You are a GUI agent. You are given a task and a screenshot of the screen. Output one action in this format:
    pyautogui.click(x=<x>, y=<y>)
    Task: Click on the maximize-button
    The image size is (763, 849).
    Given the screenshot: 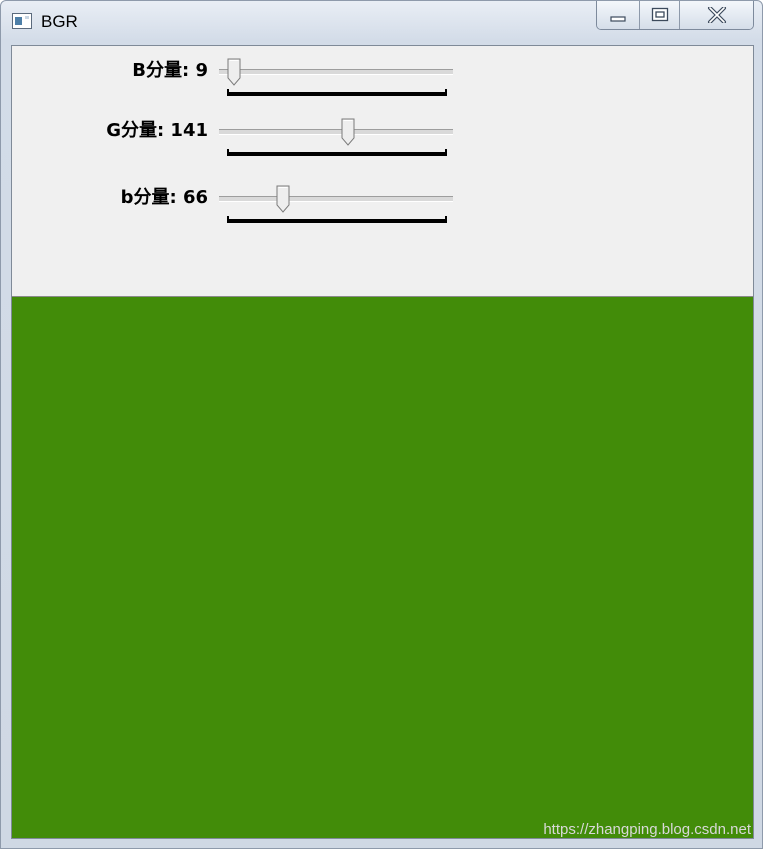 What is the action you would take?
    pyautogui.click(x=659, y=15)
    